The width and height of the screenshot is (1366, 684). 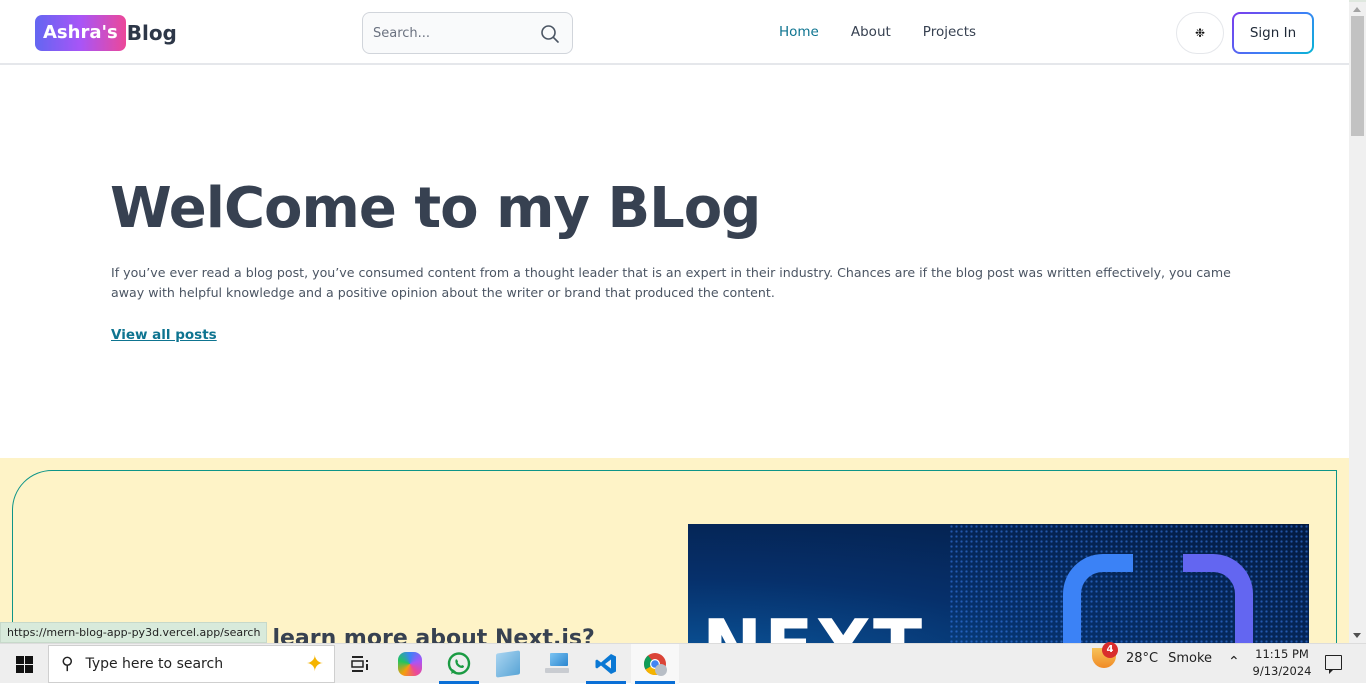 I want to click on nav-projects: Projects, so click(x=949, y=32).